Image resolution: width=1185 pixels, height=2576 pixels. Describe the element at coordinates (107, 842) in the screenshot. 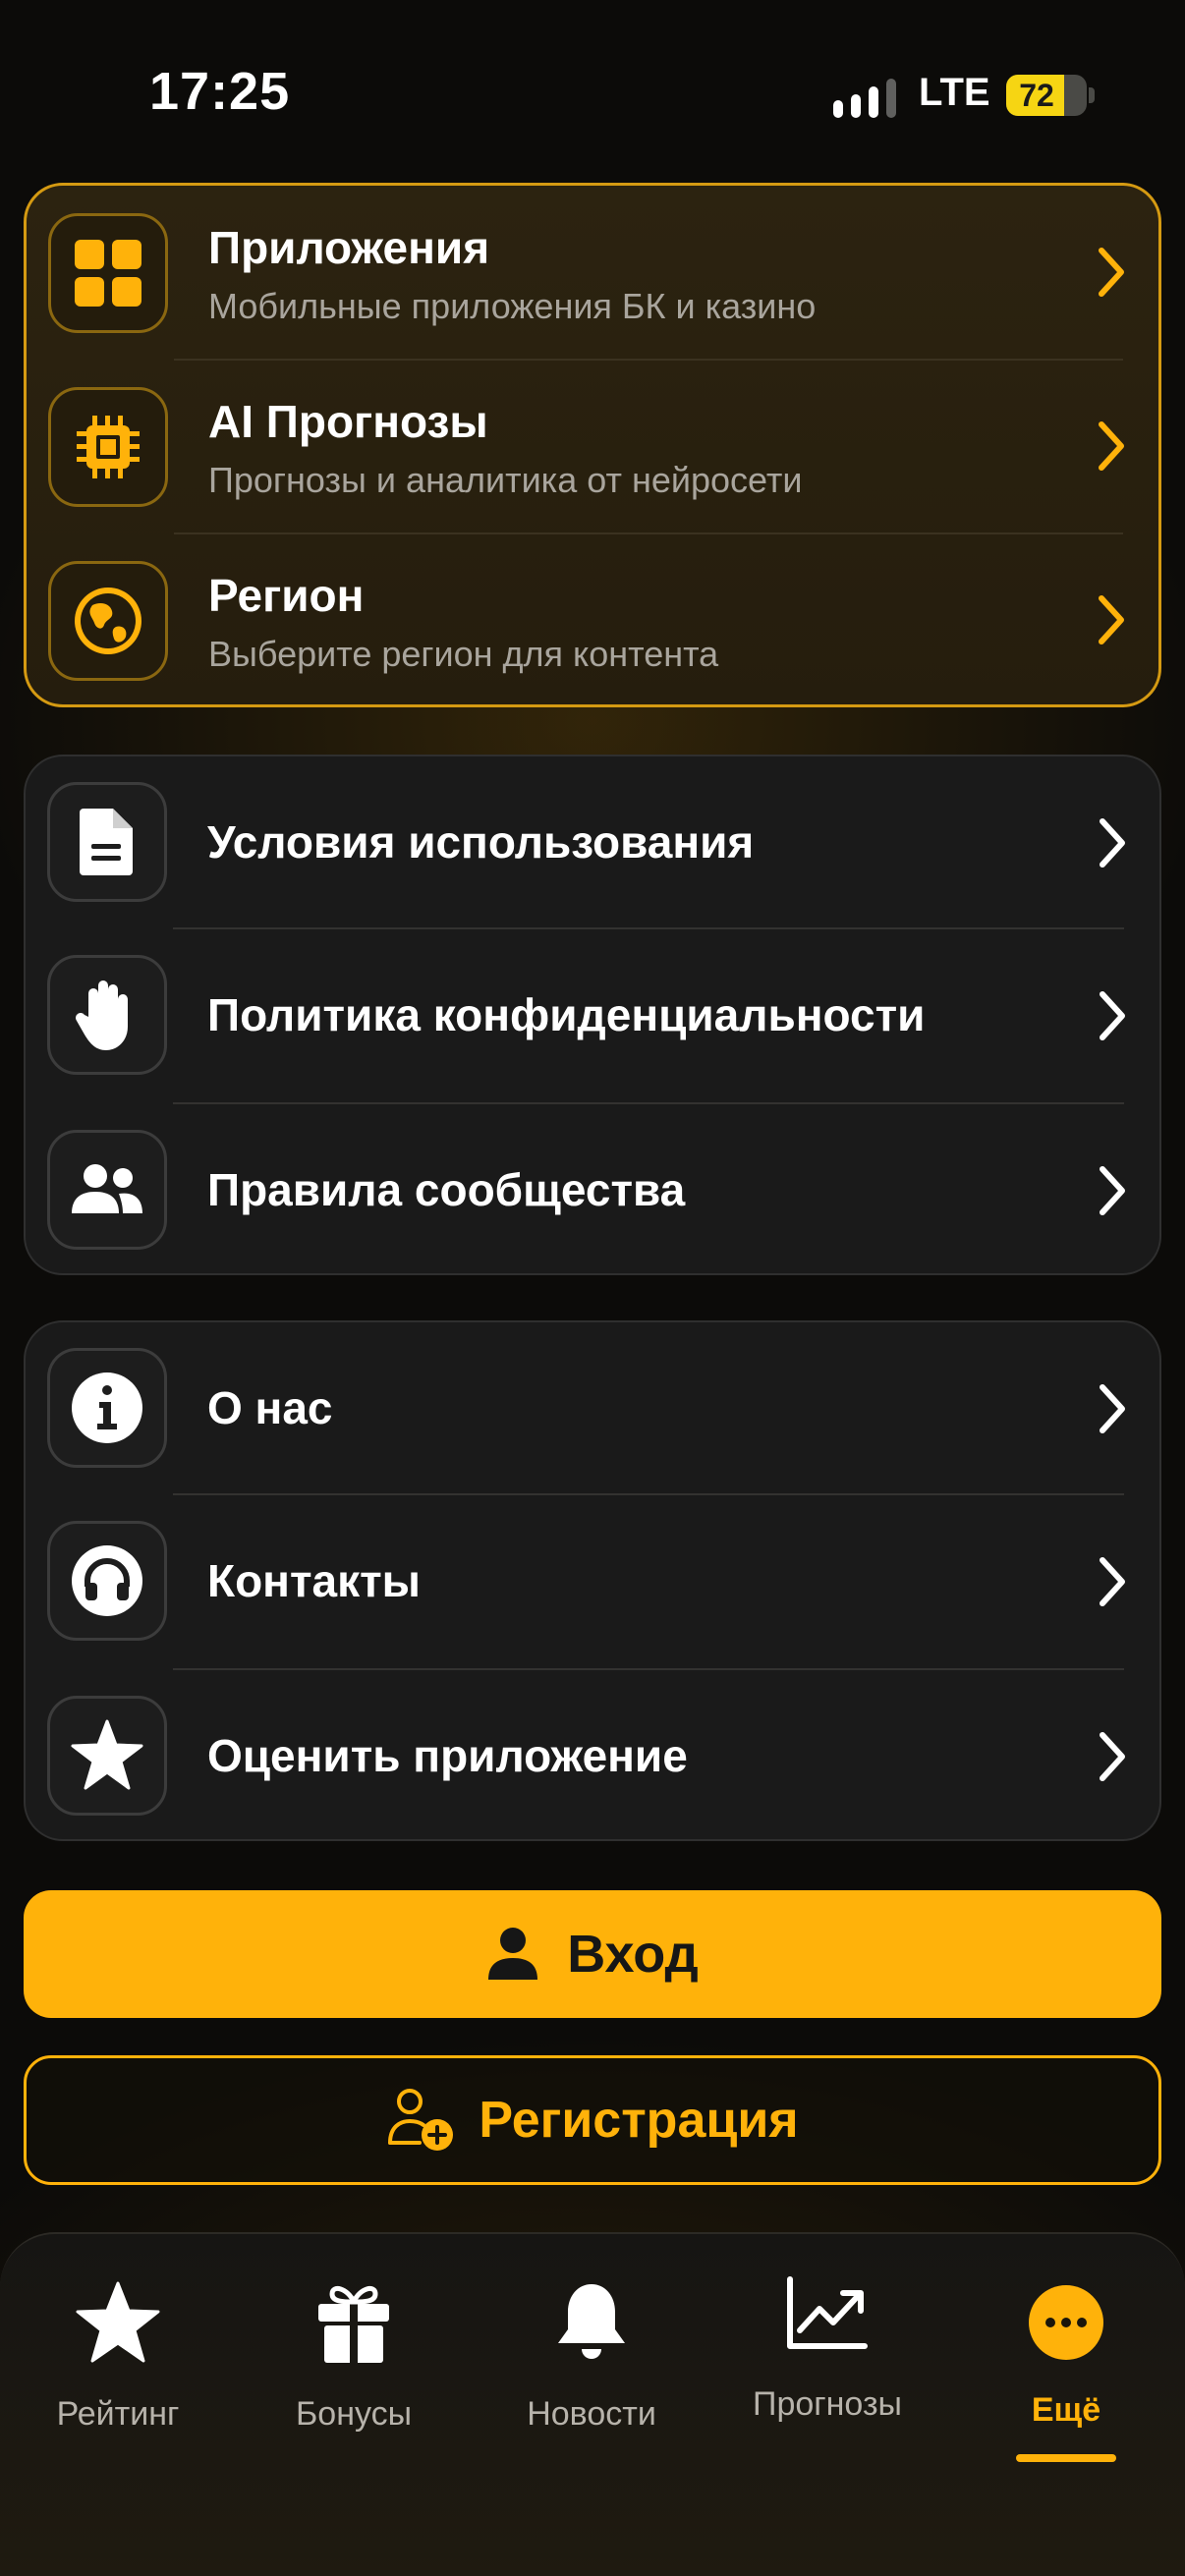

I see `document-icon` at that location.